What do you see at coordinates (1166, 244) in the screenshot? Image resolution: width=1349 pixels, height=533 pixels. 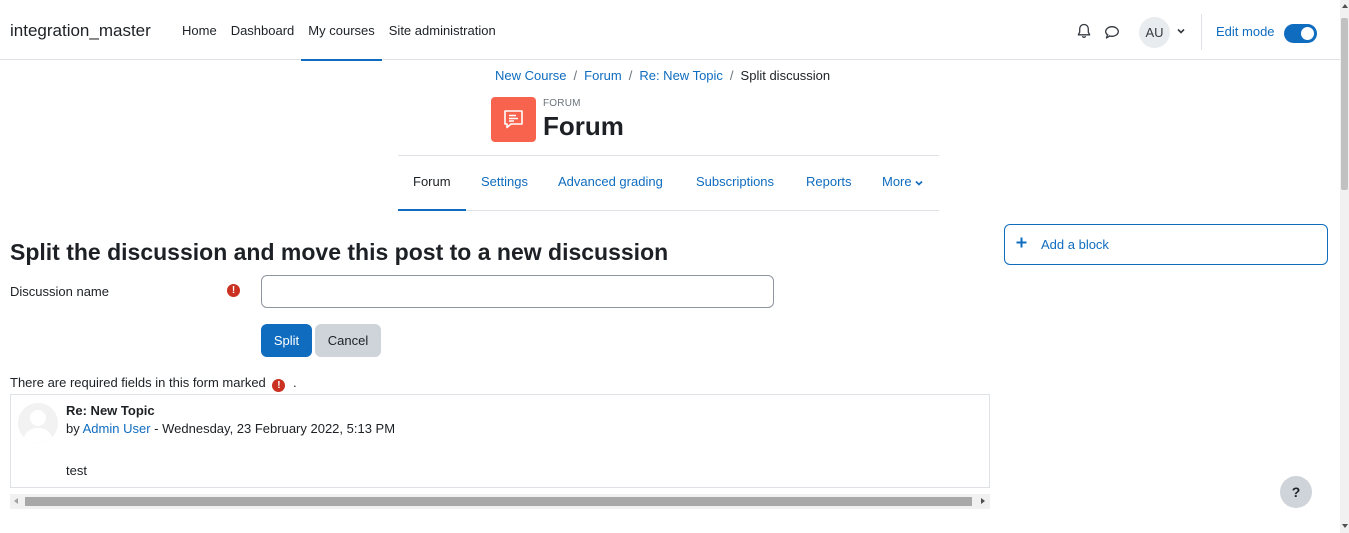 I see `add-block-button: Add a block` at bounding box center [1166, 244].